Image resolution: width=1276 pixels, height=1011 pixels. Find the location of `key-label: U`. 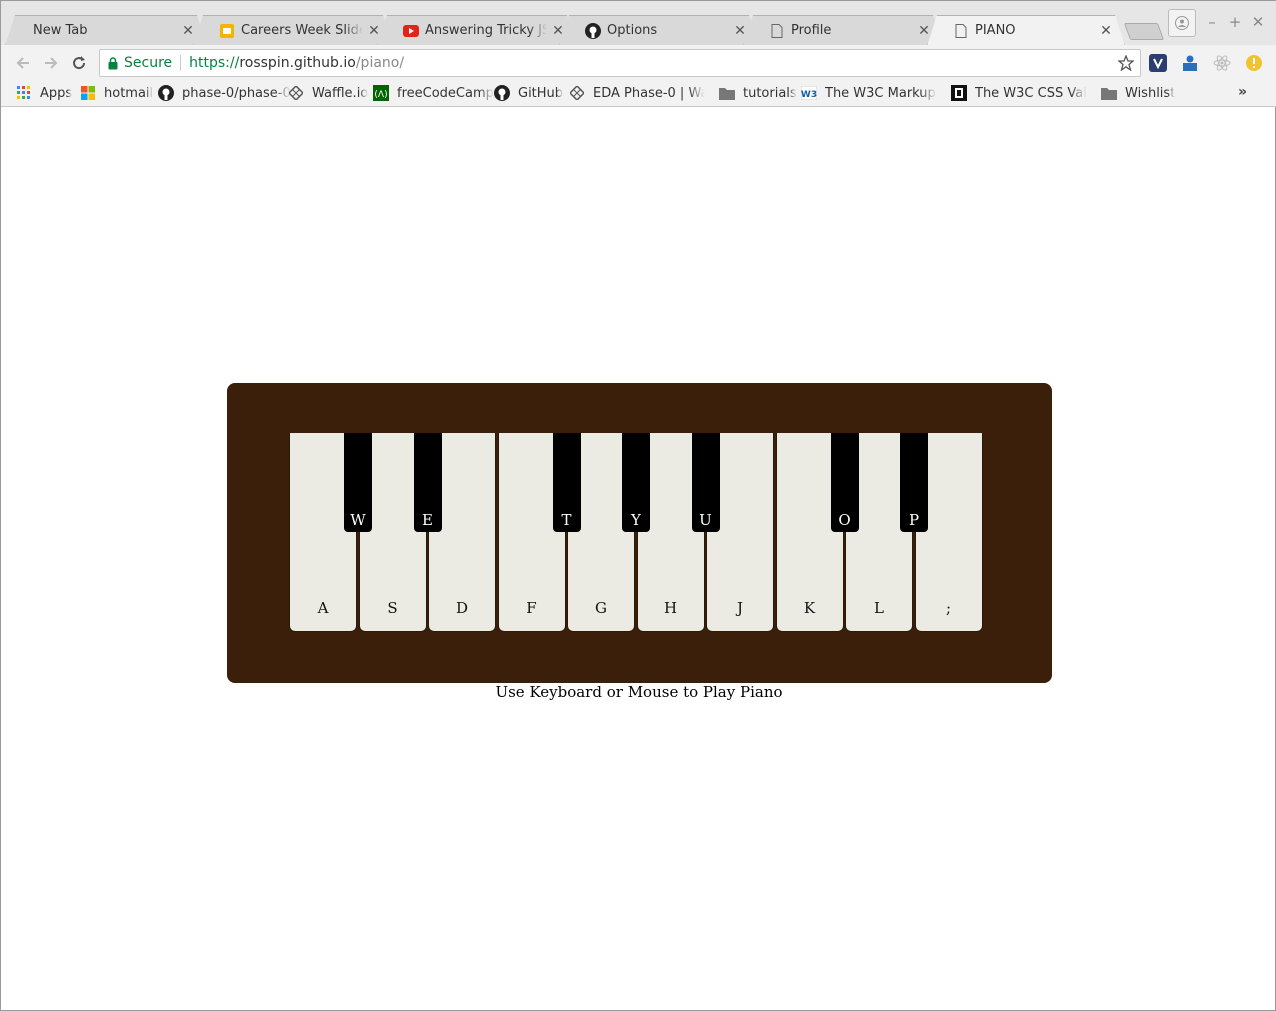

key-label: U is located at coordinates (705, 520).